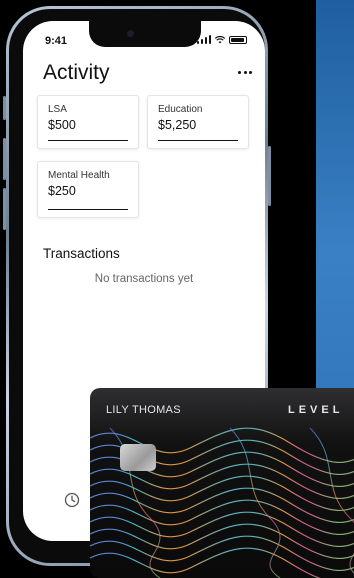 The height and width of the screenshot is (578, 354). I want to click on account-card-lsa: LSA $500, so click(88, 122).